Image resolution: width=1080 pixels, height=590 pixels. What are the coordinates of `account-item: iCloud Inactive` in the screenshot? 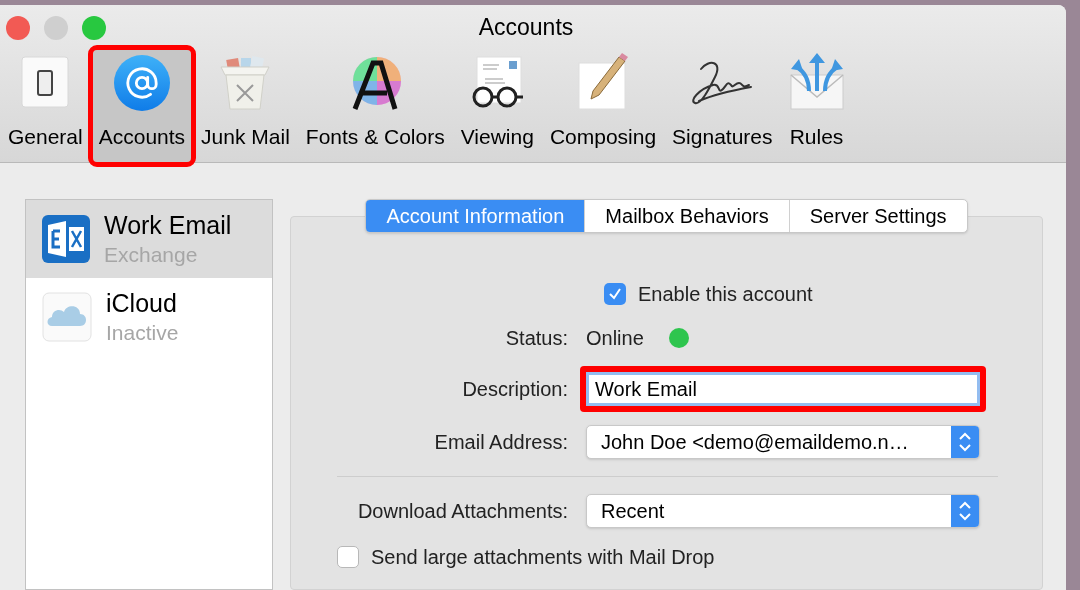 It's located at (149, 317).